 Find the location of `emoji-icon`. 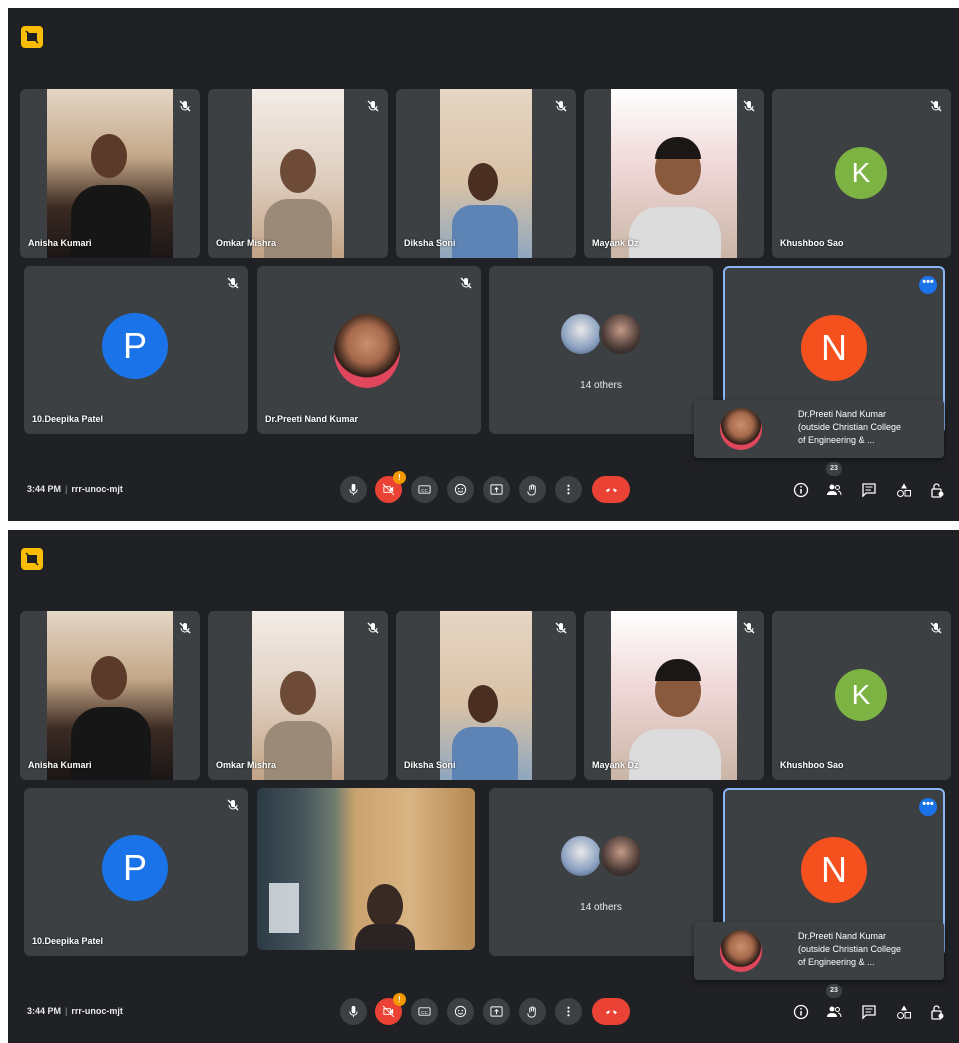

emoji-icon is located at coordinates (460, 1011).